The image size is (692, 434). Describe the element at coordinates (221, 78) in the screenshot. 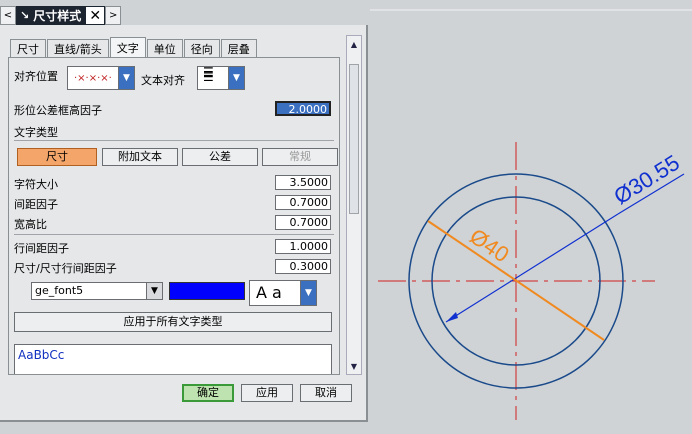

I see `text-align-dropdown: ☰ ☰ ▼` at that location.